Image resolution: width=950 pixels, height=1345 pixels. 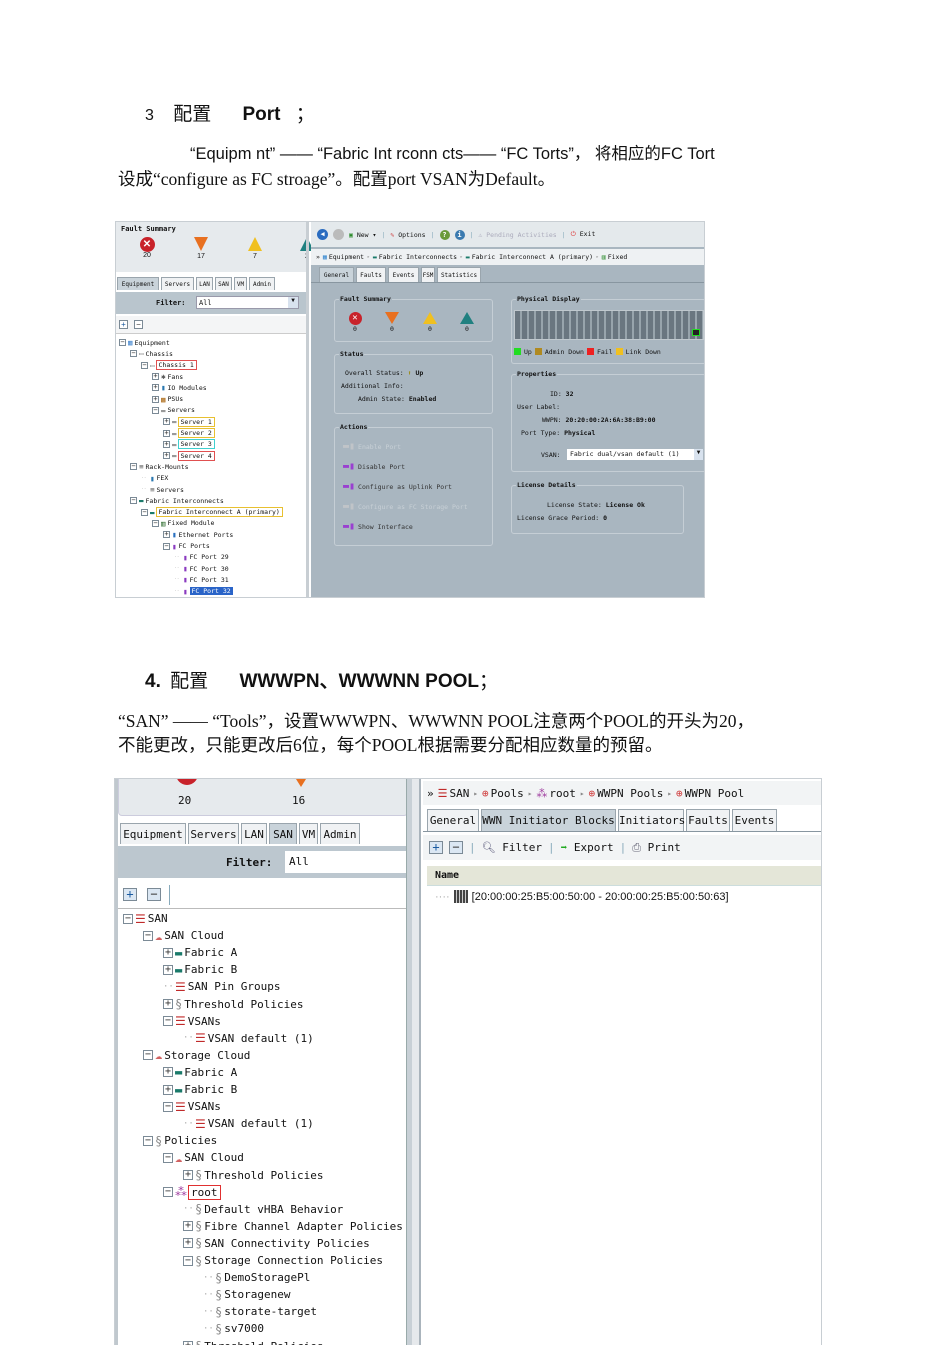 I want to click on tree-item: − ▬ Fabric Interconnects, so click(x=177, y=500).